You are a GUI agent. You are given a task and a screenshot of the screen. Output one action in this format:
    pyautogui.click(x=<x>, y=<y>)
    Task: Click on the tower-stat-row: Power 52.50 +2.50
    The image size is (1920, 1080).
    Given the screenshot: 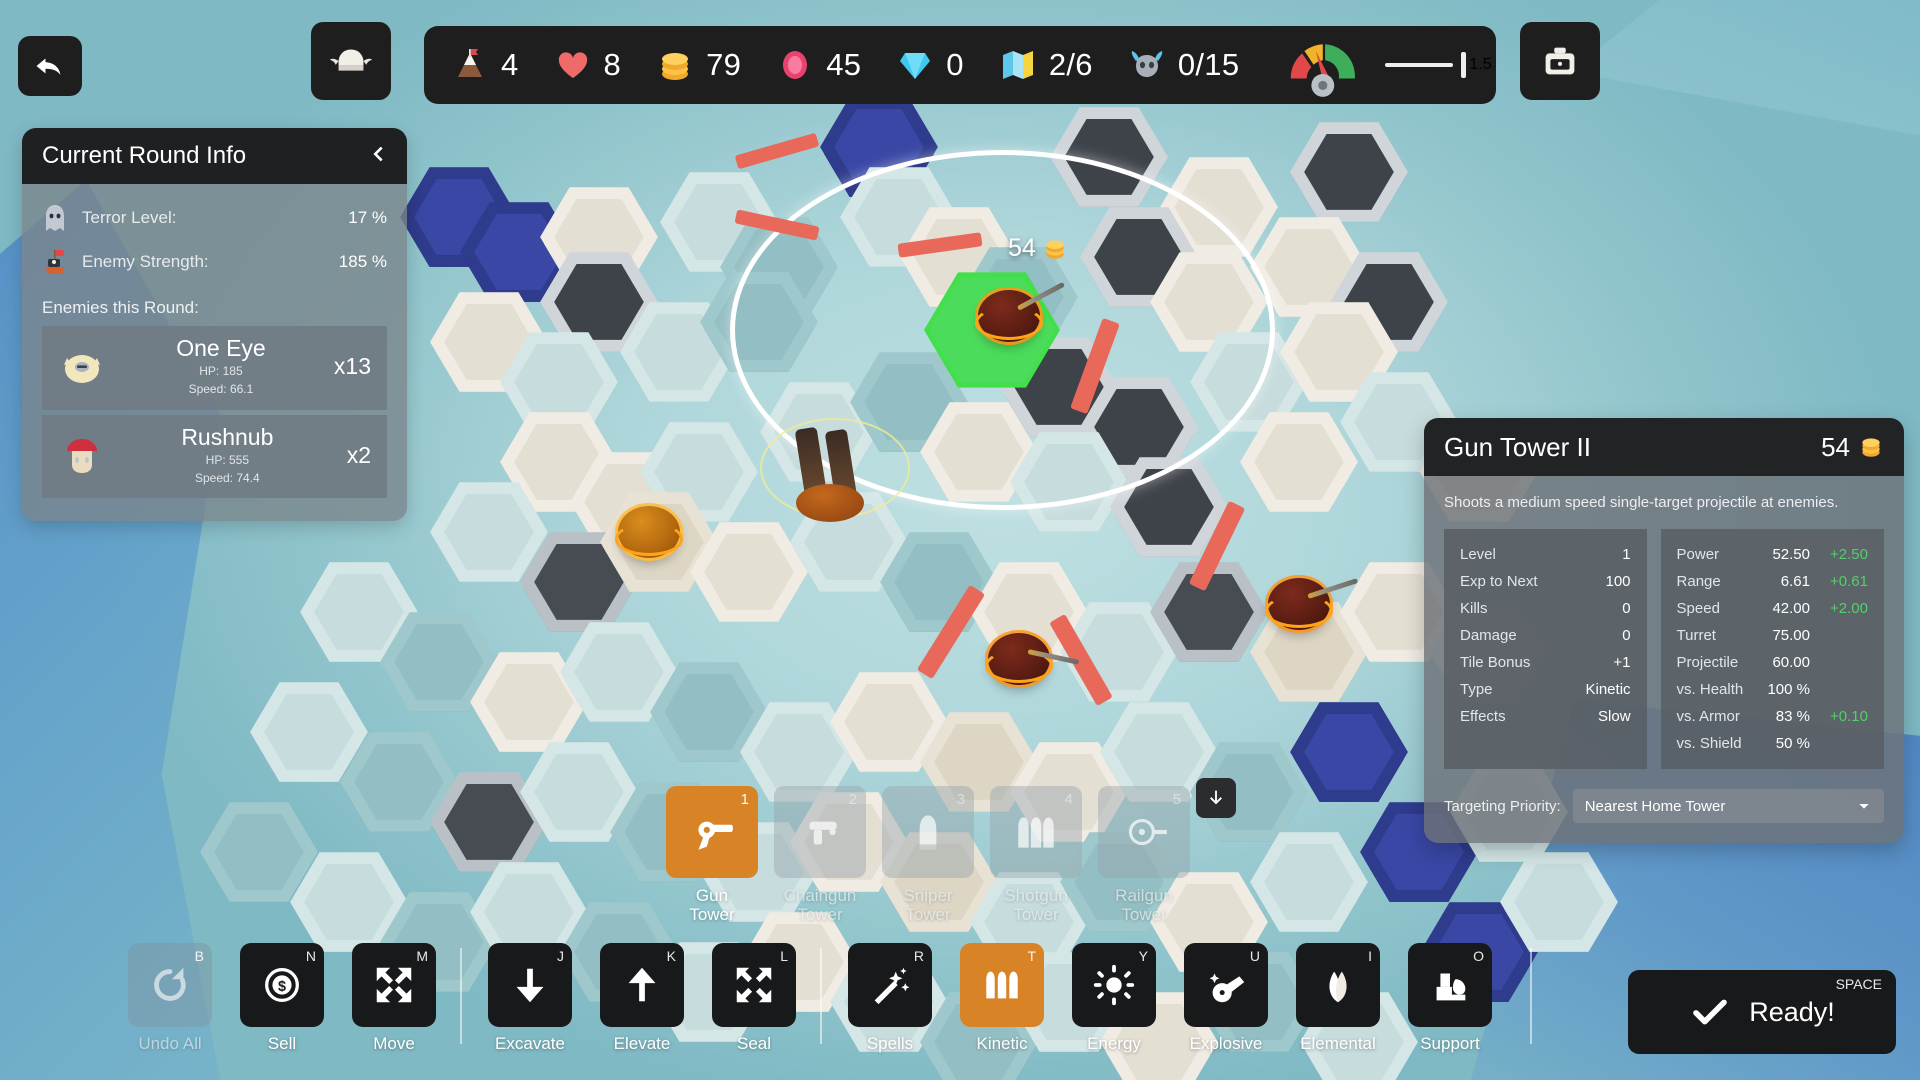 What is the action you would take?
    pyautogui.click(x=1772, y=554)
    